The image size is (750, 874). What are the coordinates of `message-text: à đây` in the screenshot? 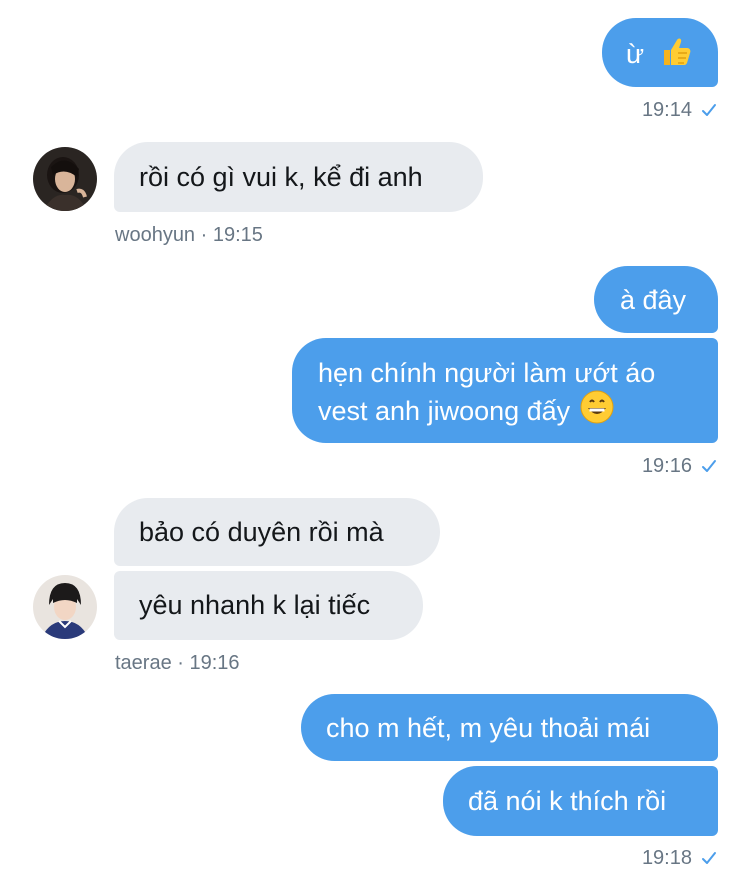 It's located at (653, 300).